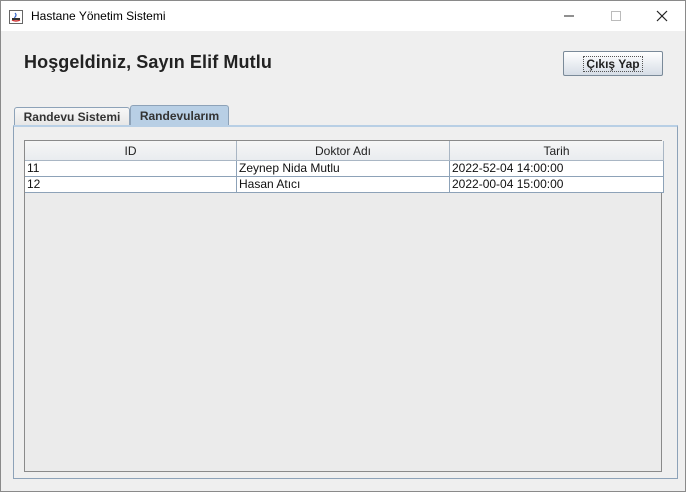  I want to click on cell-id: 12, so click(131, 184).